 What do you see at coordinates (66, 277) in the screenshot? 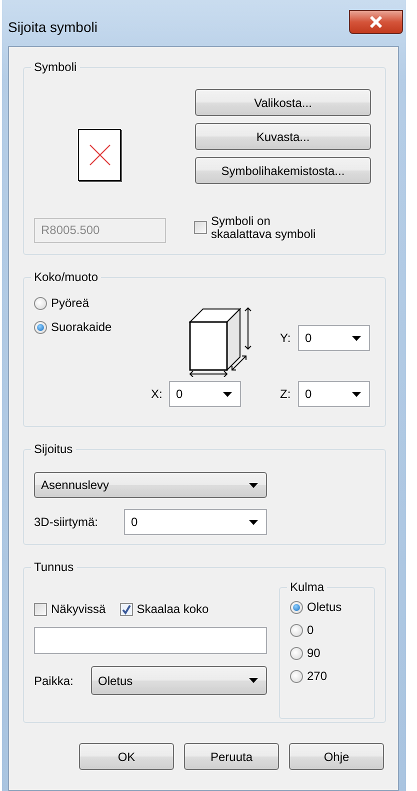
I see `group-title: Koko/muoto` at bounding box center [66, 277].